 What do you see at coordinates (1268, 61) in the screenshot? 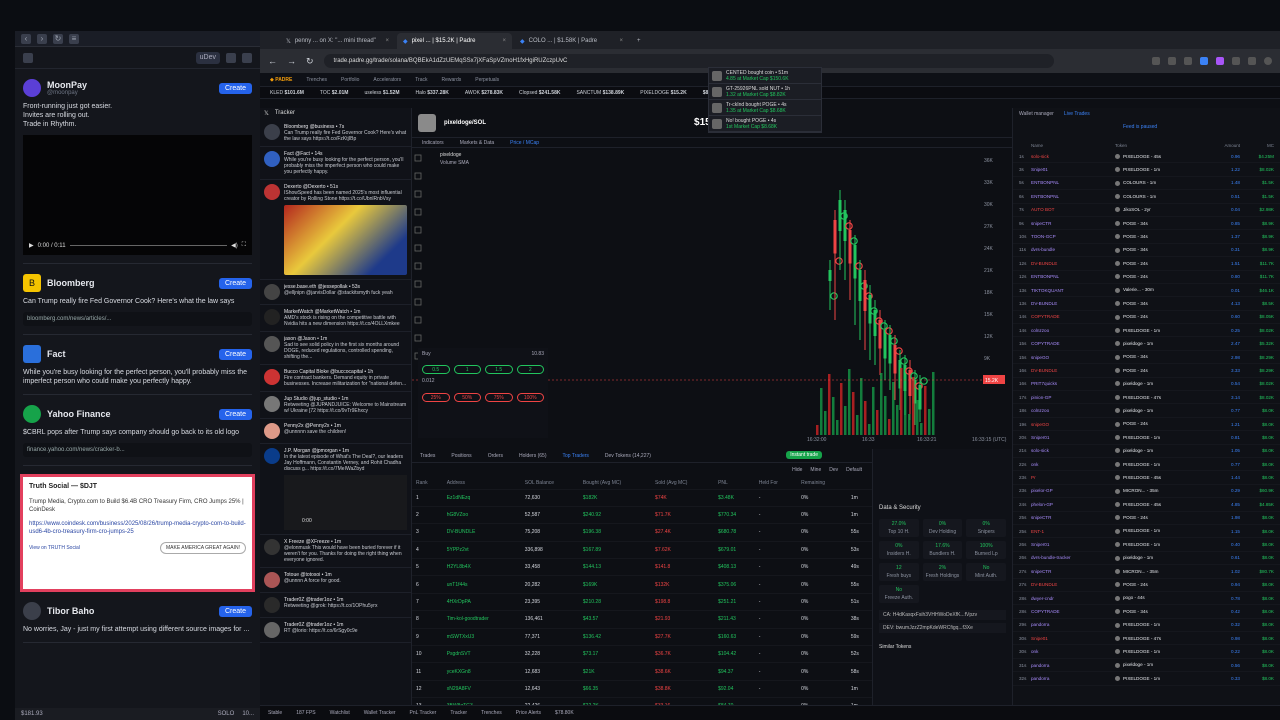
I see `profile-icon` at bounding box center [1268, 61].